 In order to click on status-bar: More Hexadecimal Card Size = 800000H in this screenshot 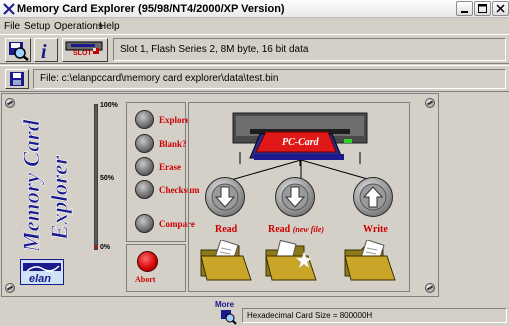, I will do `click(254, 312)`.